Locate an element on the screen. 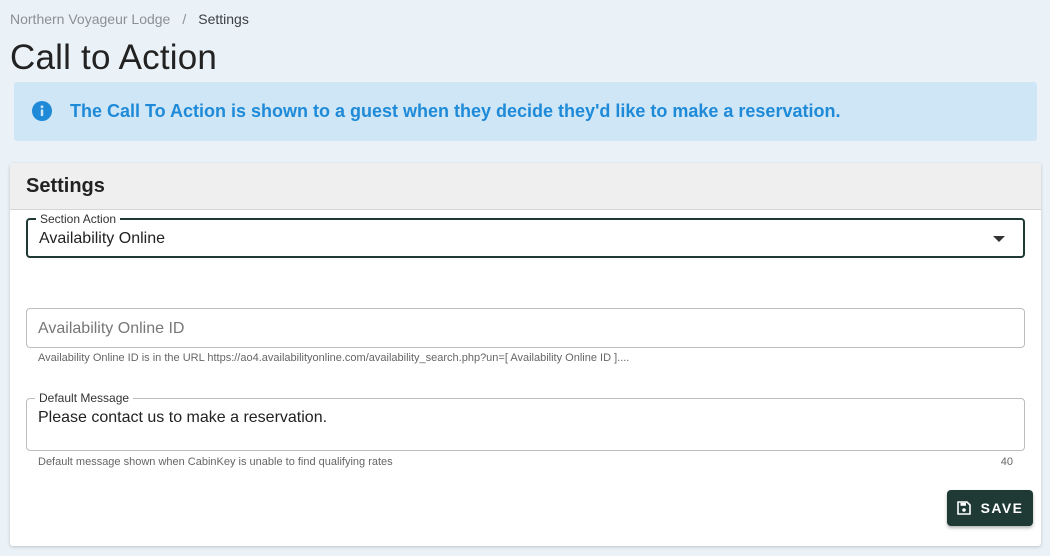 The width and height of the screenshot is (1050, 556). breadcrumb-parent-link: Northern Voyageur Lodge is located at coordinates (90, 19).